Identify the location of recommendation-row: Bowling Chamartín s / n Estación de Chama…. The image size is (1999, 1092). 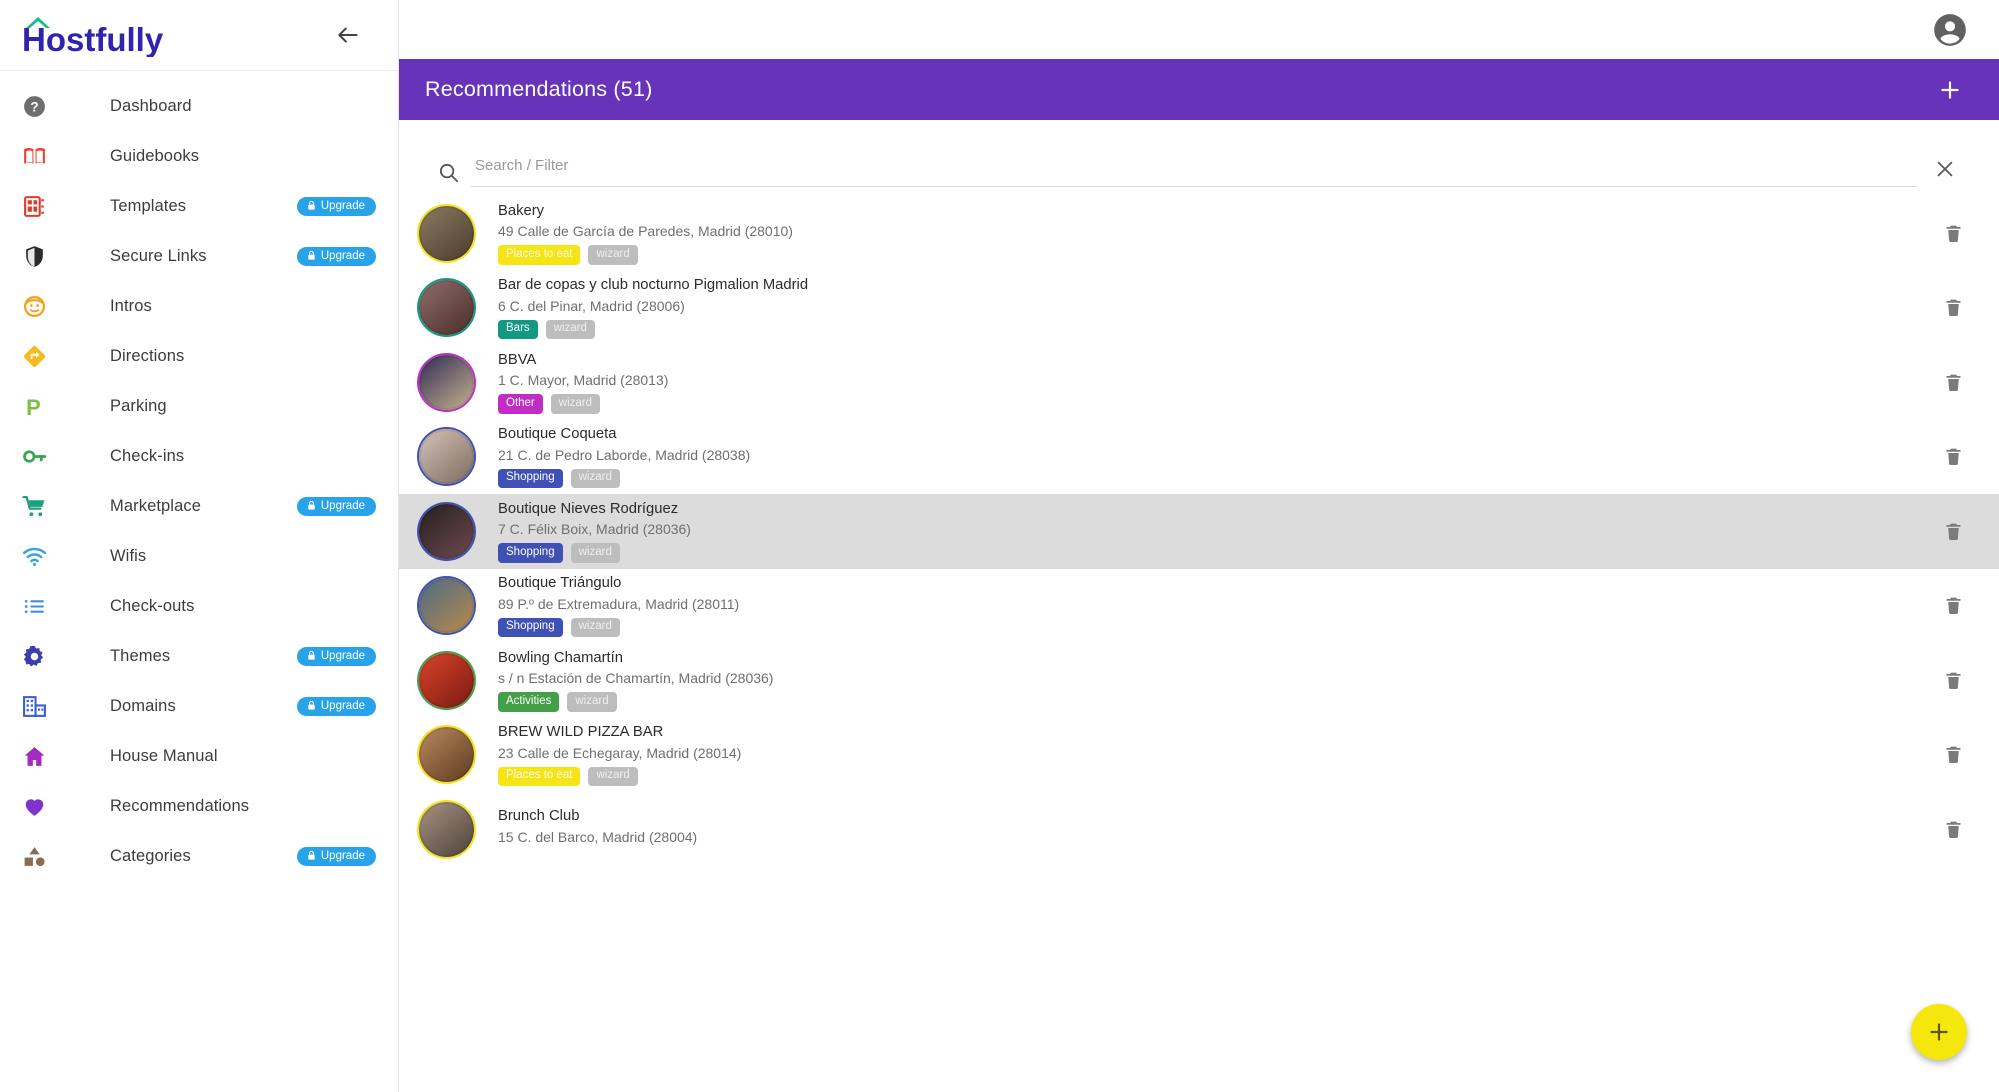
(1199, 680).